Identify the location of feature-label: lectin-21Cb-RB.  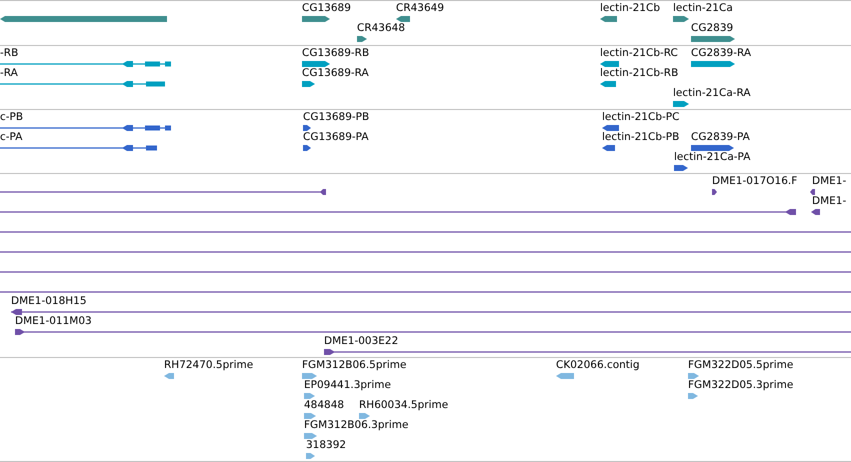
(639, 73).